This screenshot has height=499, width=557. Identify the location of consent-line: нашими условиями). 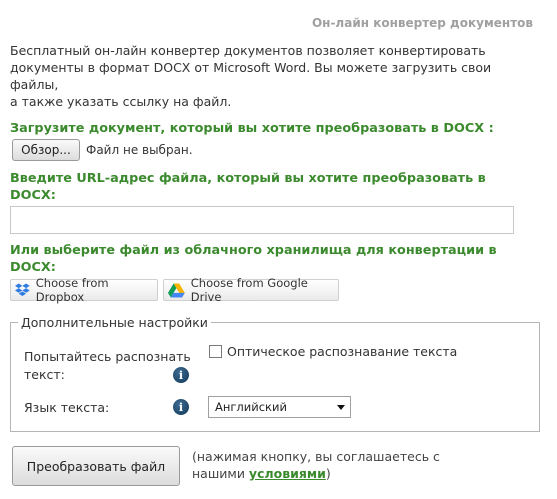
(322, 473).